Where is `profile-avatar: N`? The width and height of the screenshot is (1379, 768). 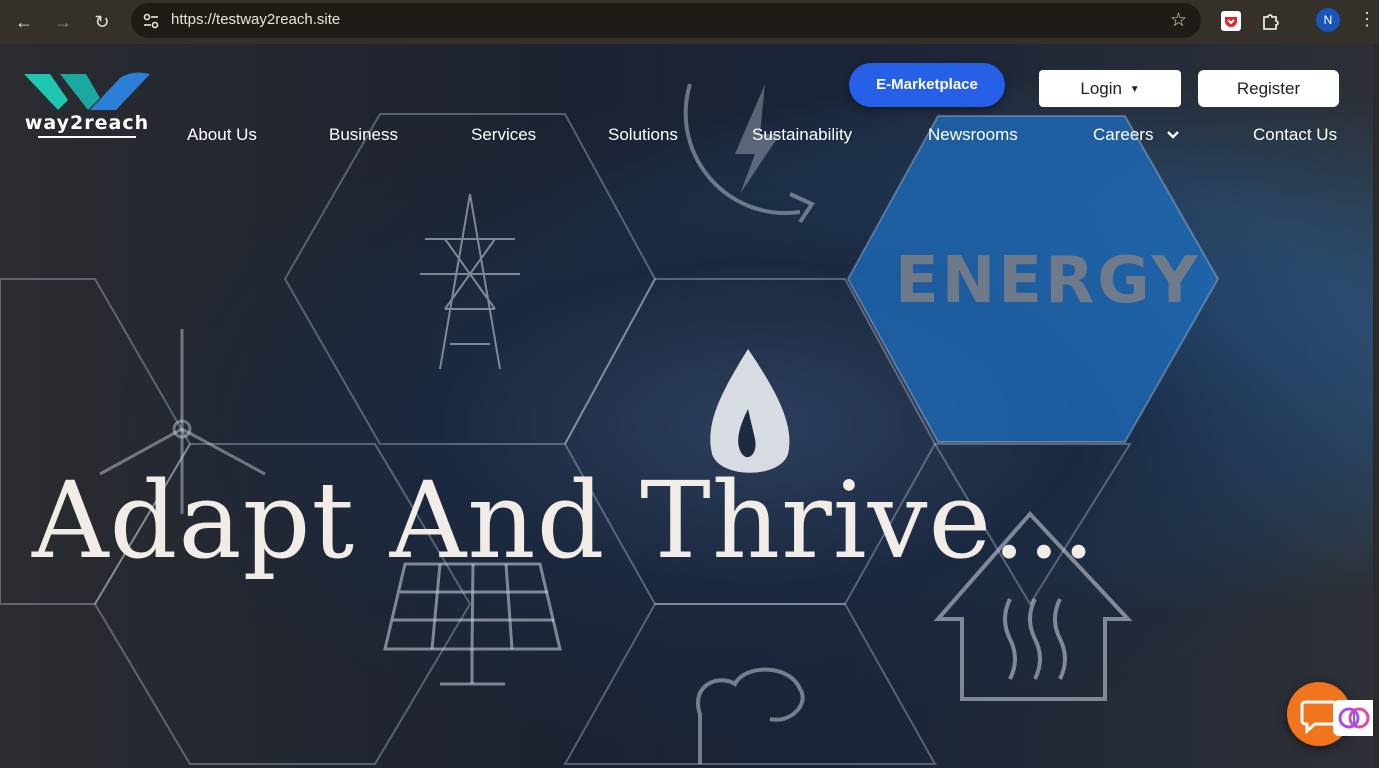
profile-avatar: N is located at coordinates (1328, 20).